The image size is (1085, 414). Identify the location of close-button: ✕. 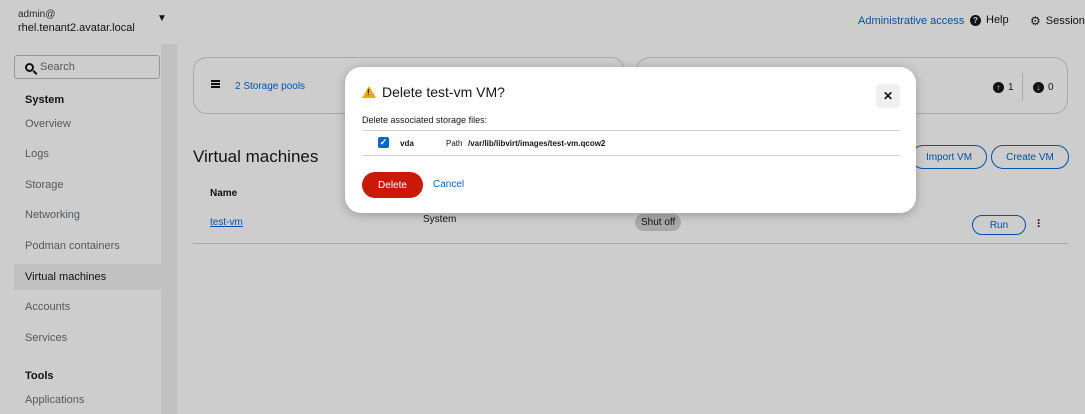
(888, 96).